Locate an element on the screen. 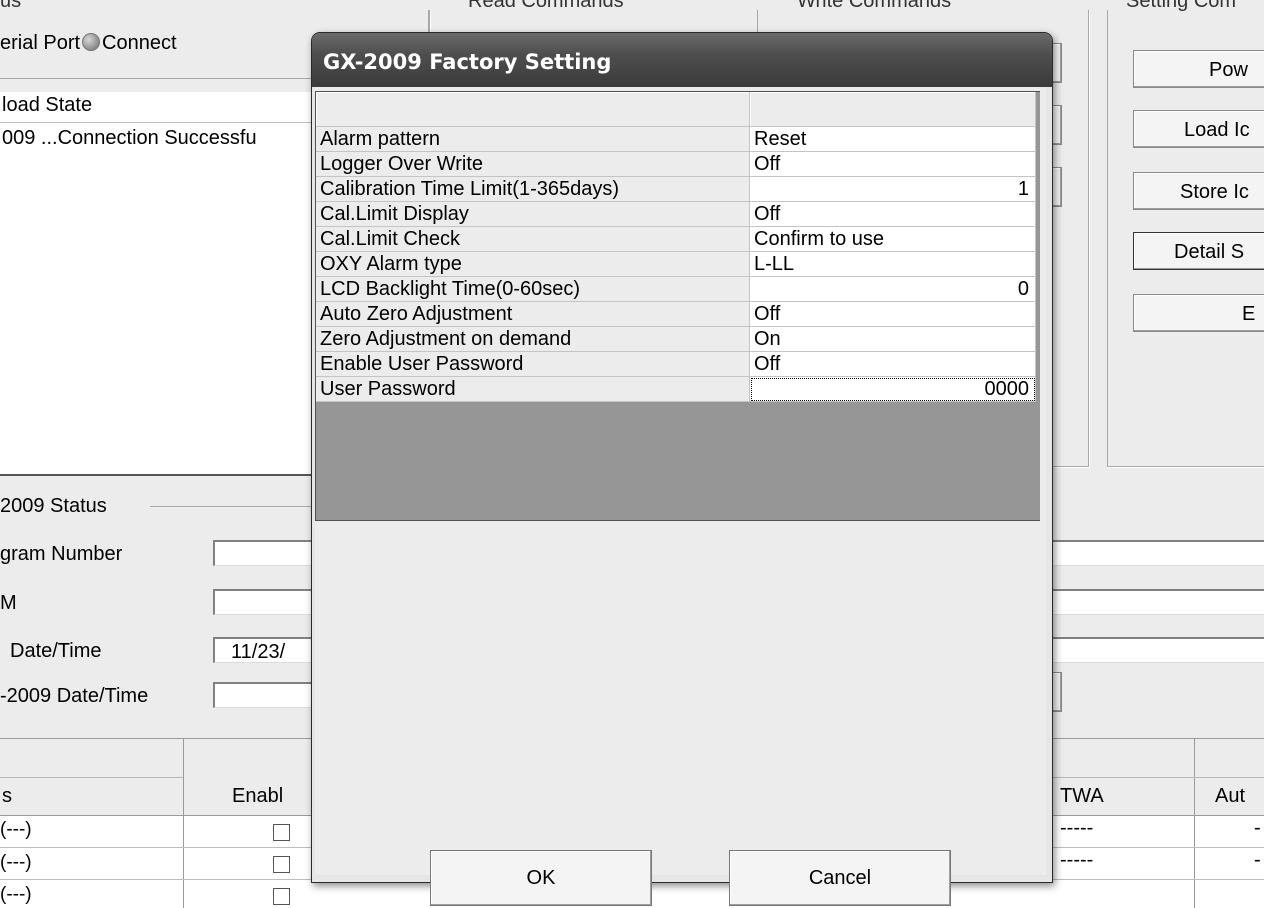  write-commands-group-label: Write Commands is located at coordinates (874, 6).